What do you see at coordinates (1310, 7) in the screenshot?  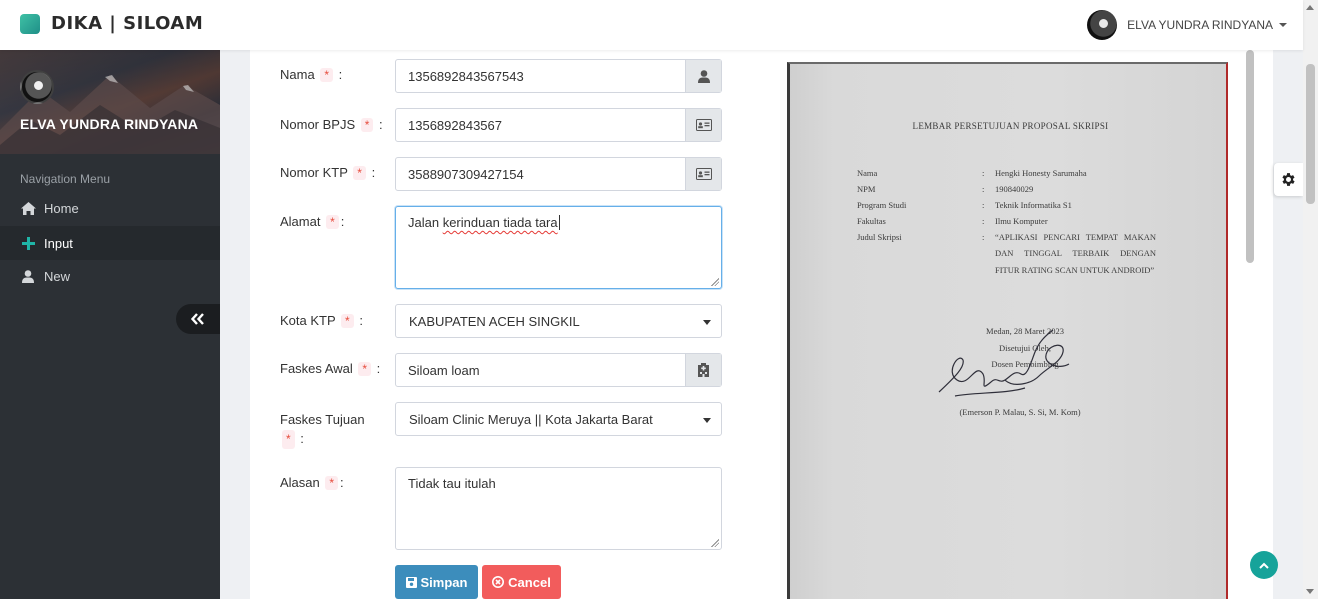 I see `scroll-up-arrow-icon` at bounding box center [1310, 7].